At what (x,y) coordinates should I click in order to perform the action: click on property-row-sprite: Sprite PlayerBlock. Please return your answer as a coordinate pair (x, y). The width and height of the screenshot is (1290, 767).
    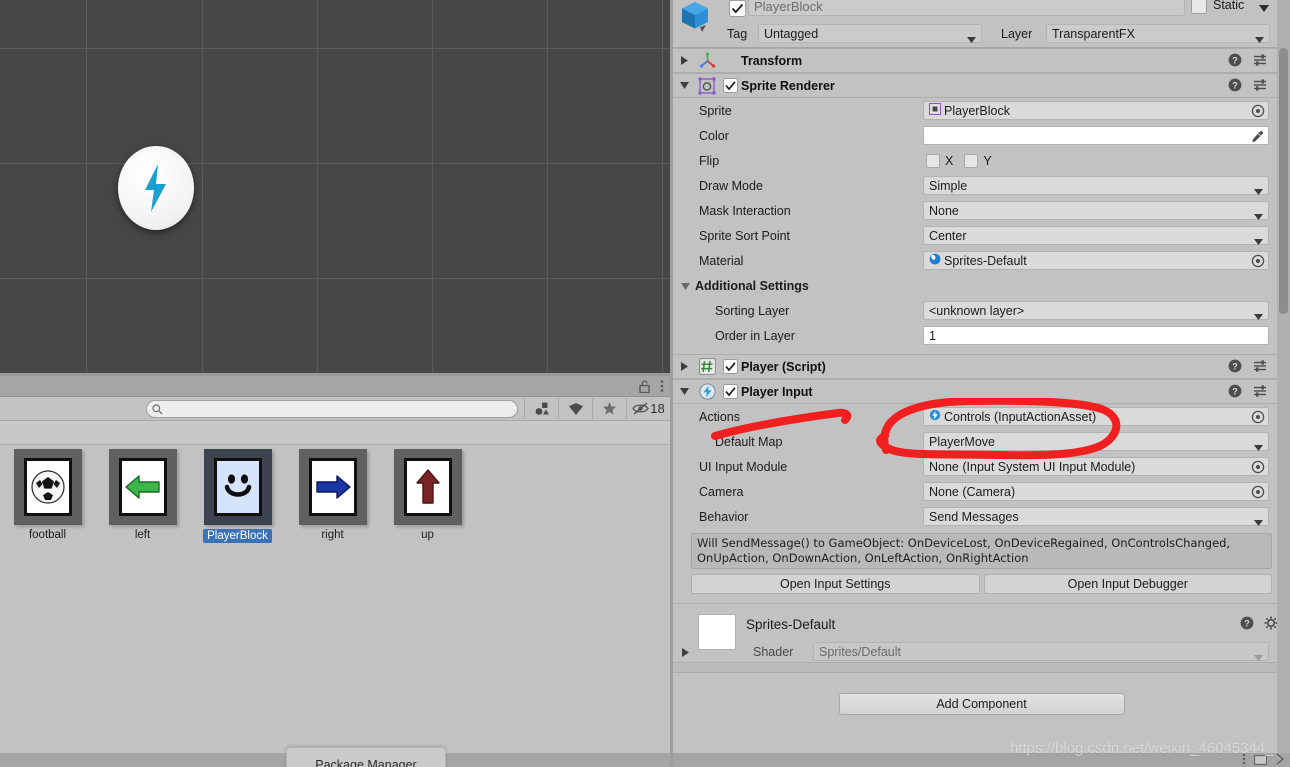
    Looking at the image, I should click on (981, 110).